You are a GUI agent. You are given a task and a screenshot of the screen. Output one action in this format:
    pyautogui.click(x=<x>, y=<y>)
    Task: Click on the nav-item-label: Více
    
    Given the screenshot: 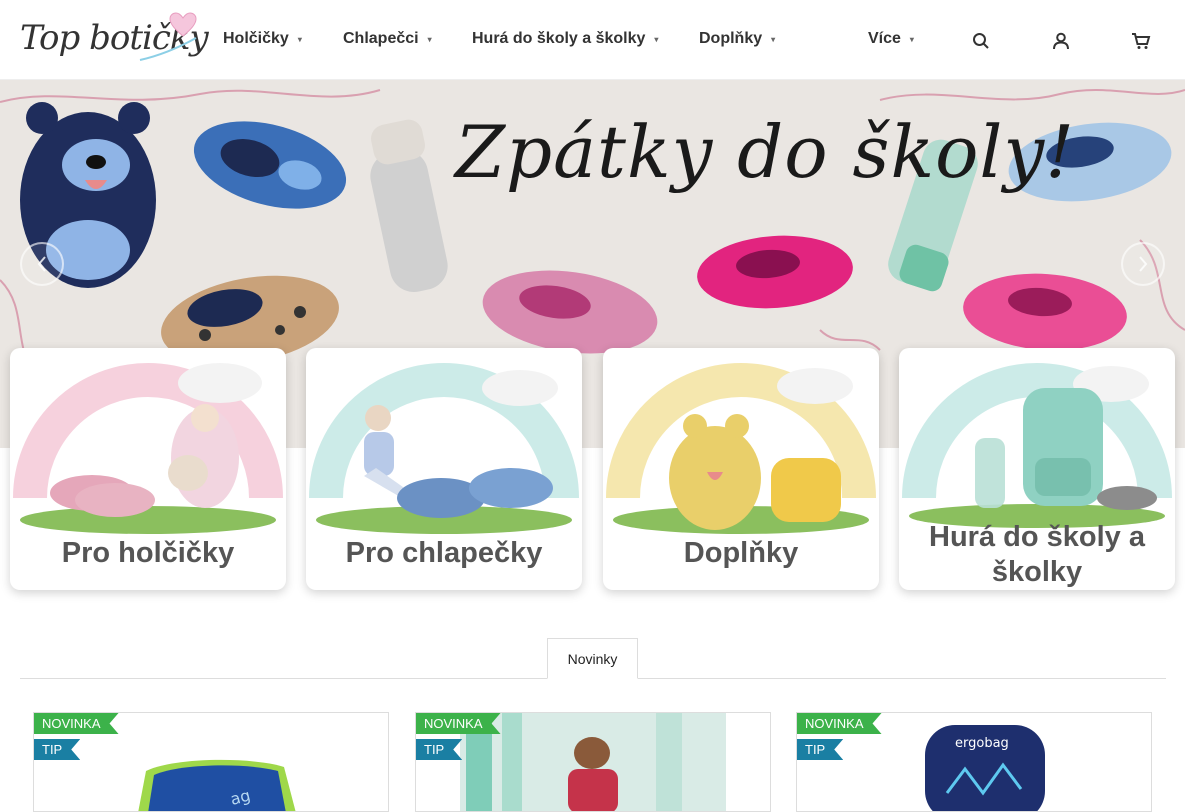 What is the action you would take?
    pyautogui.click(x=884, y=38)
    